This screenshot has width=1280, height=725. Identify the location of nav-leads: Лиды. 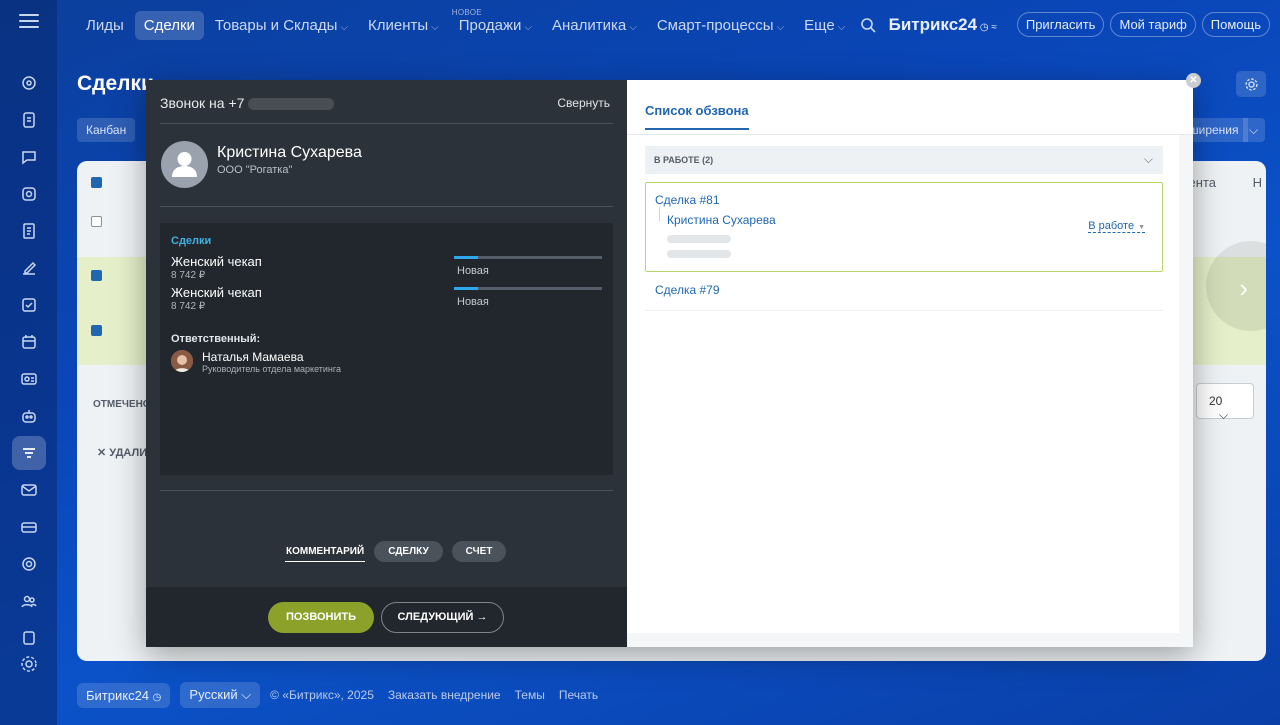
(105, 25).